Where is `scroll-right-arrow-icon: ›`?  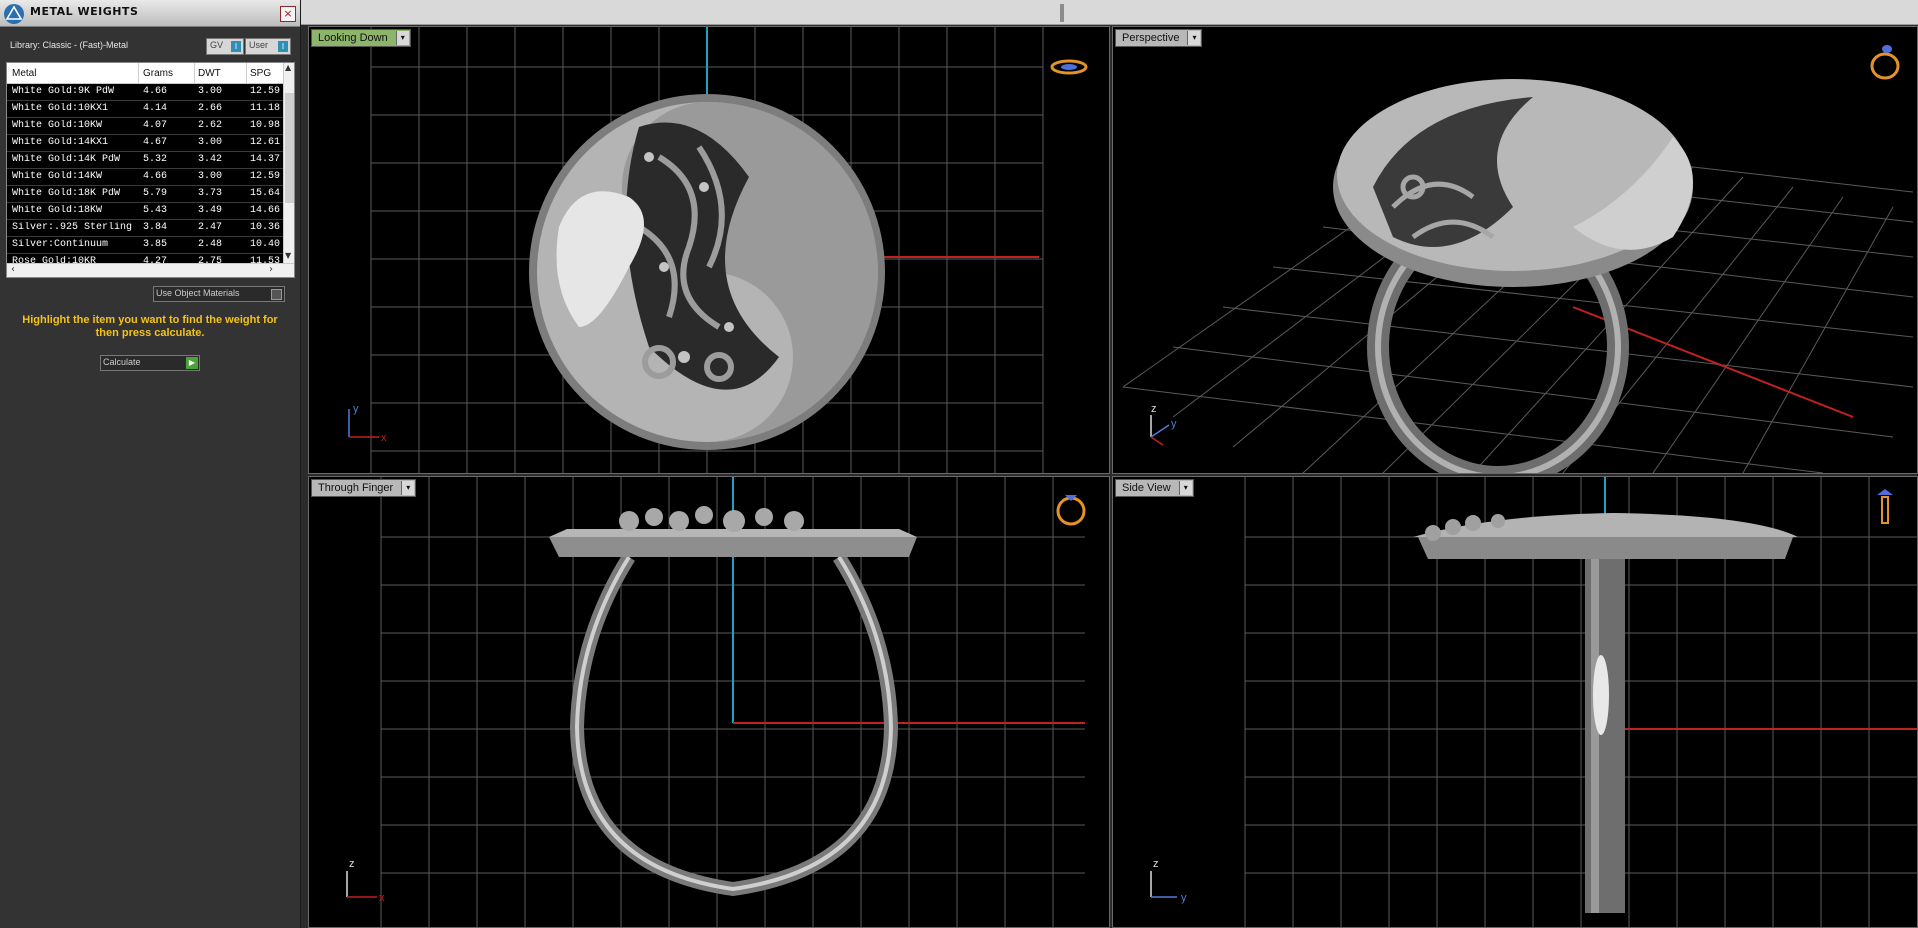 scroll-right-arrow-icon: › is located at coordinates (271, 269).